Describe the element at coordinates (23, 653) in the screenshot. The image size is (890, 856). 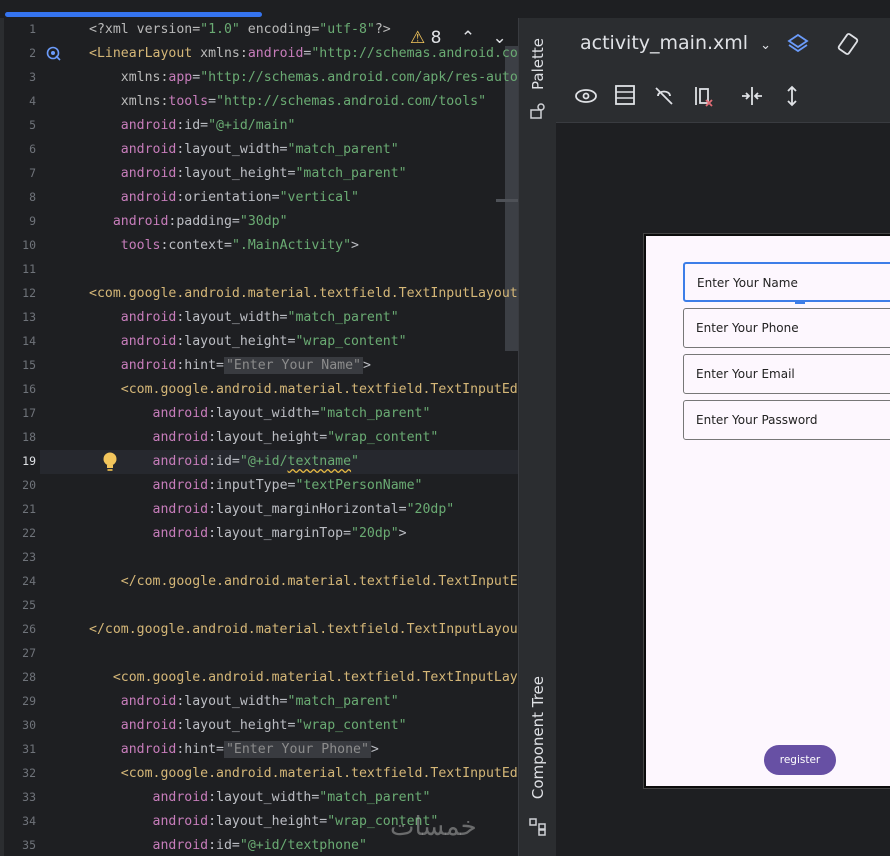
I see `line-number: 27` at that location.